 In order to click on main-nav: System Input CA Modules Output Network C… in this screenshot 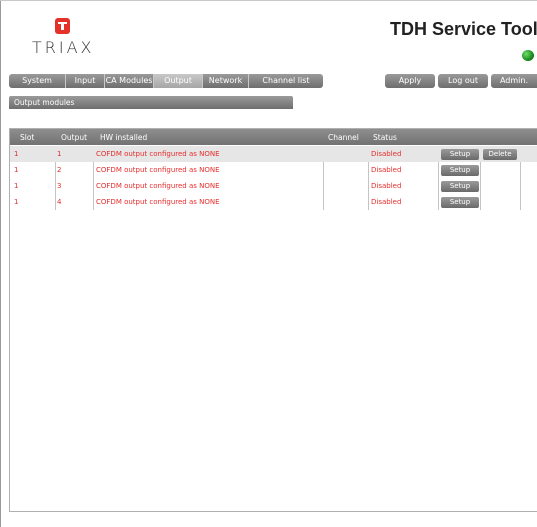, I will do `click(166, 81)`.